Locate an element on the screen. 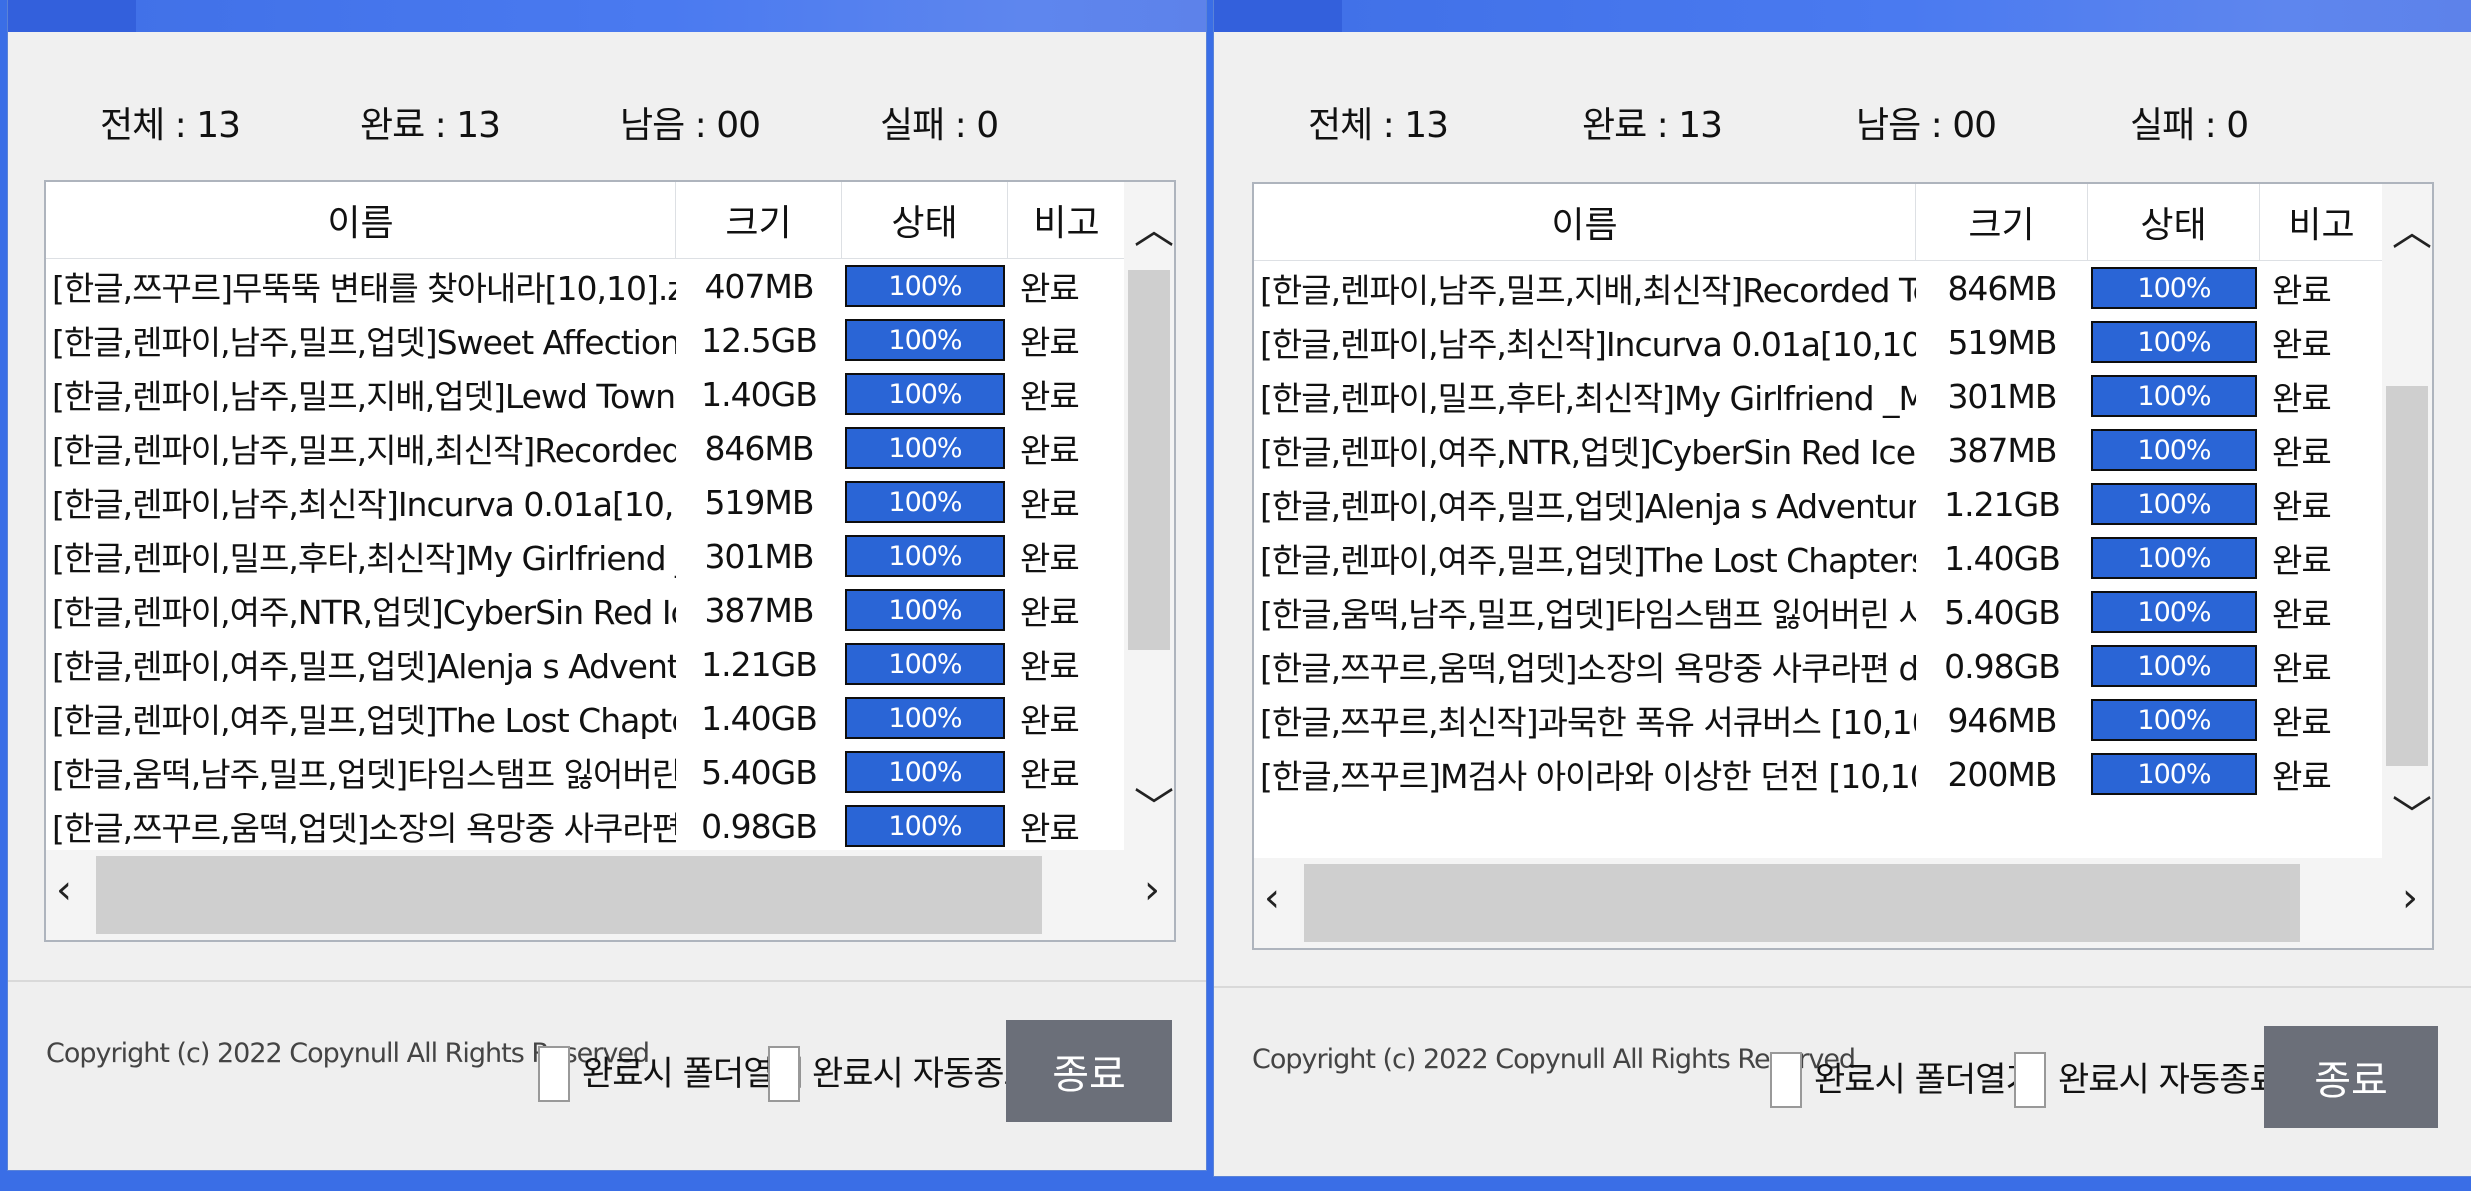  stat-done: 완료 : 13 is located at coordinates (430, 125).